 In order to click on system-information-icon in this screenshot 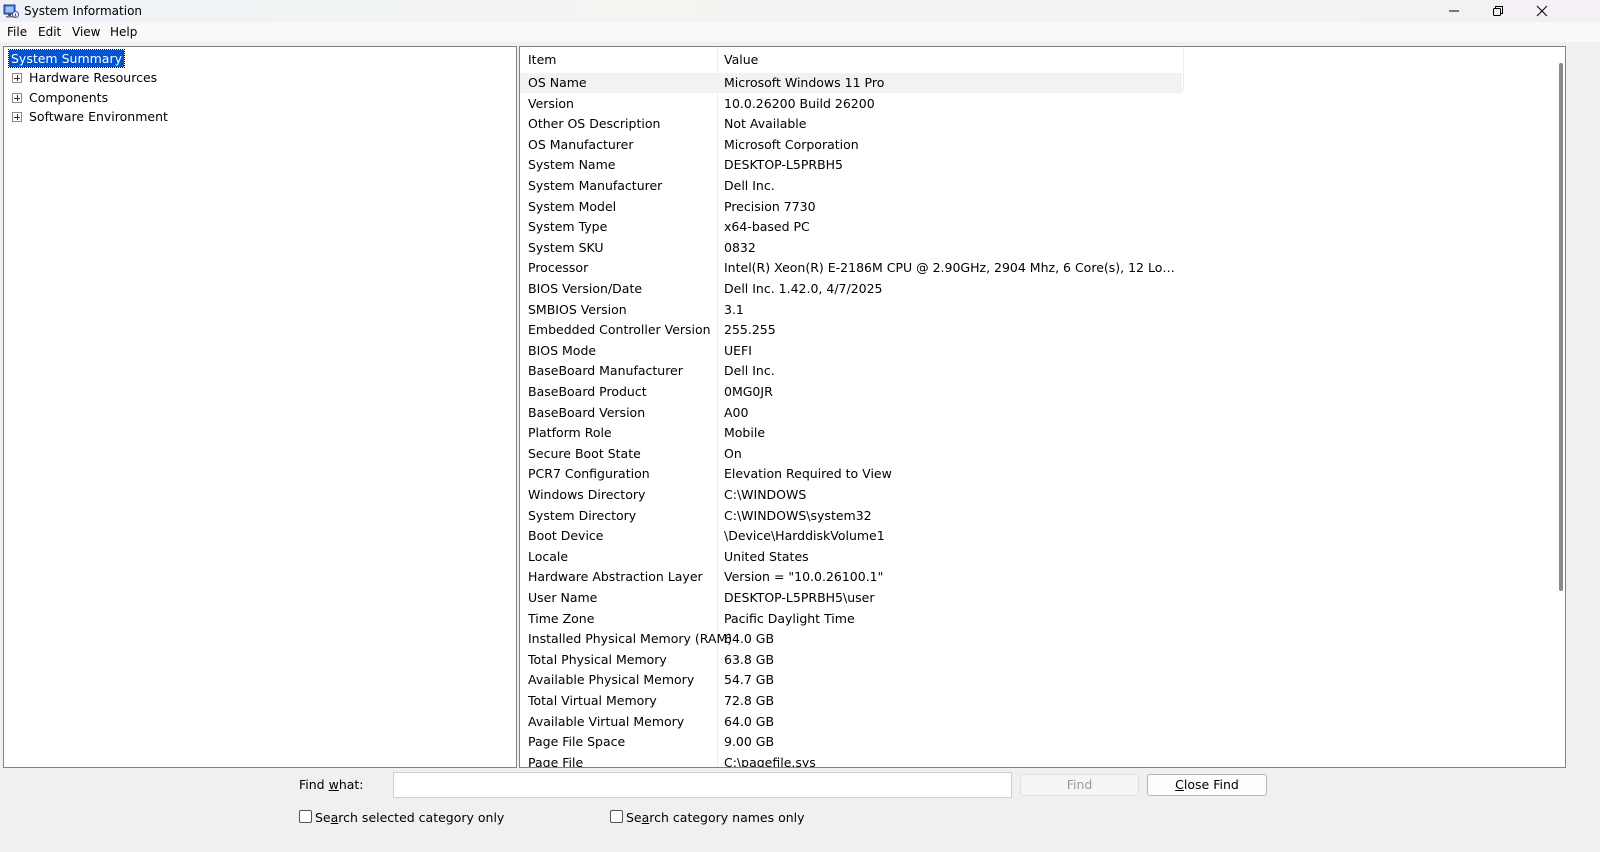, I will do `click(11, 11)`.